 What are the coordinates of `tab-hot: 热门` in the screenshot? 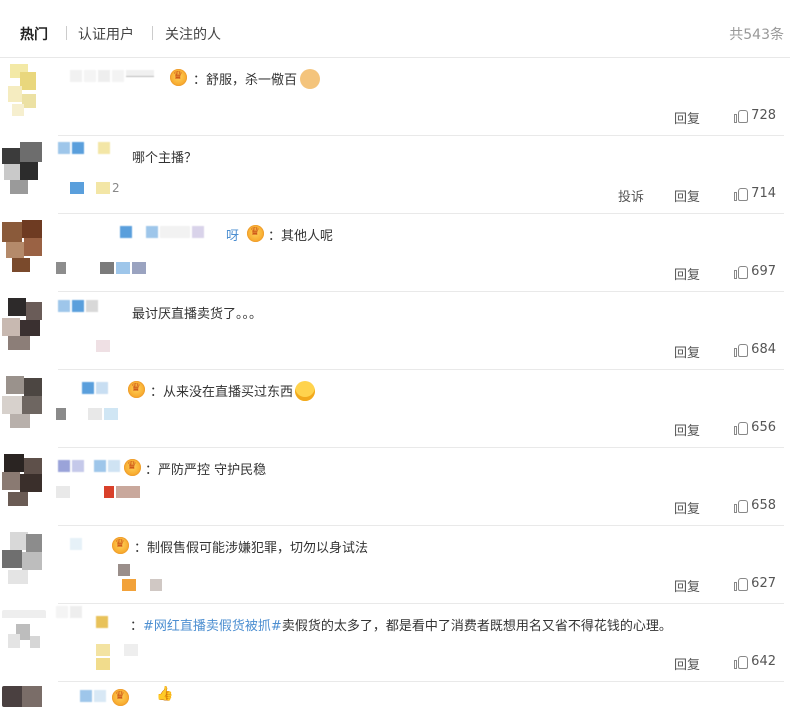 It's located at (34, 34).